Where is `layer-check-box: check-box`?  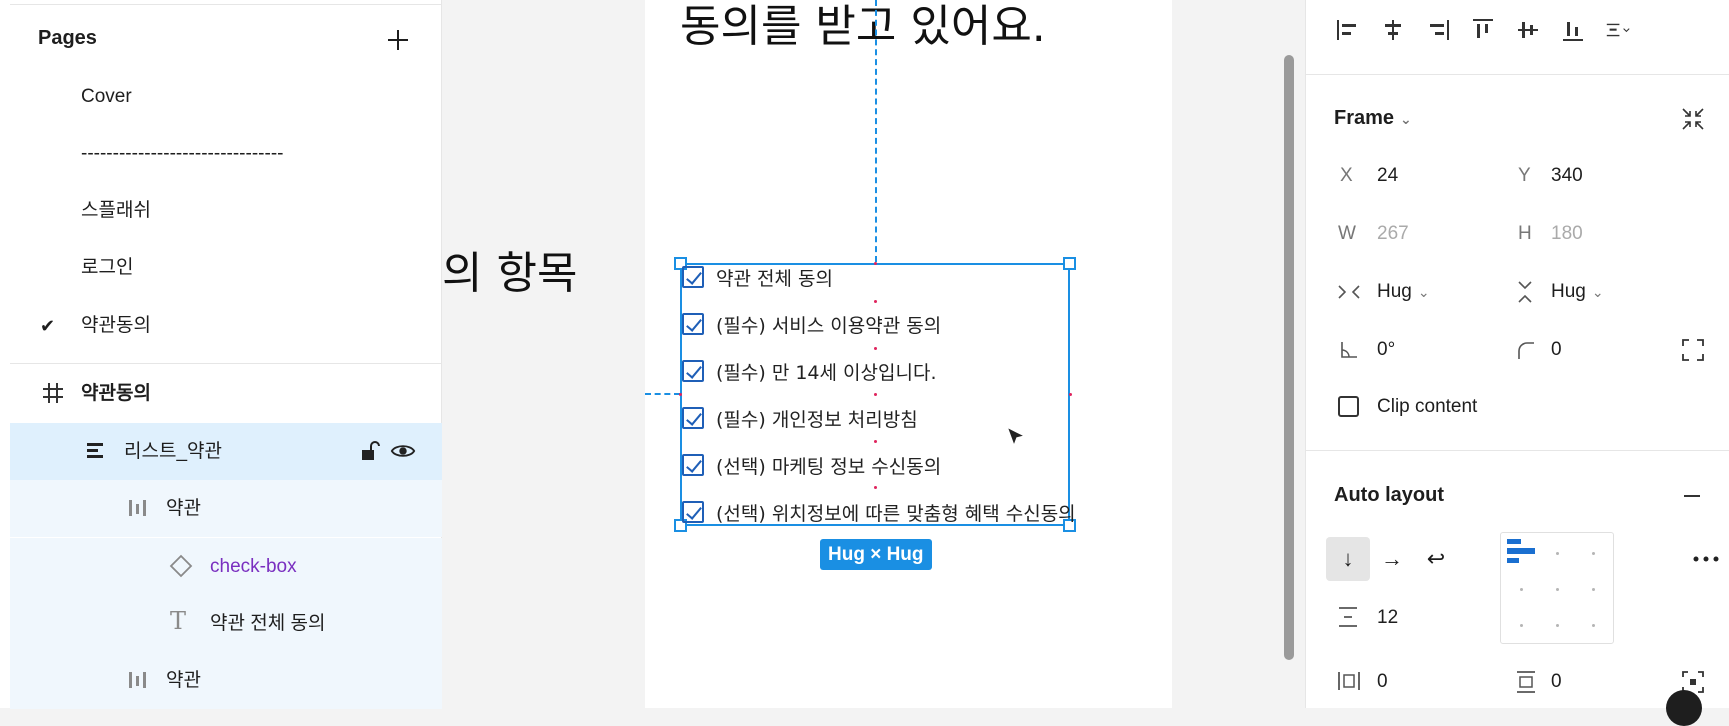 layer-check-box: check-box is located at coordinates (226, 566).